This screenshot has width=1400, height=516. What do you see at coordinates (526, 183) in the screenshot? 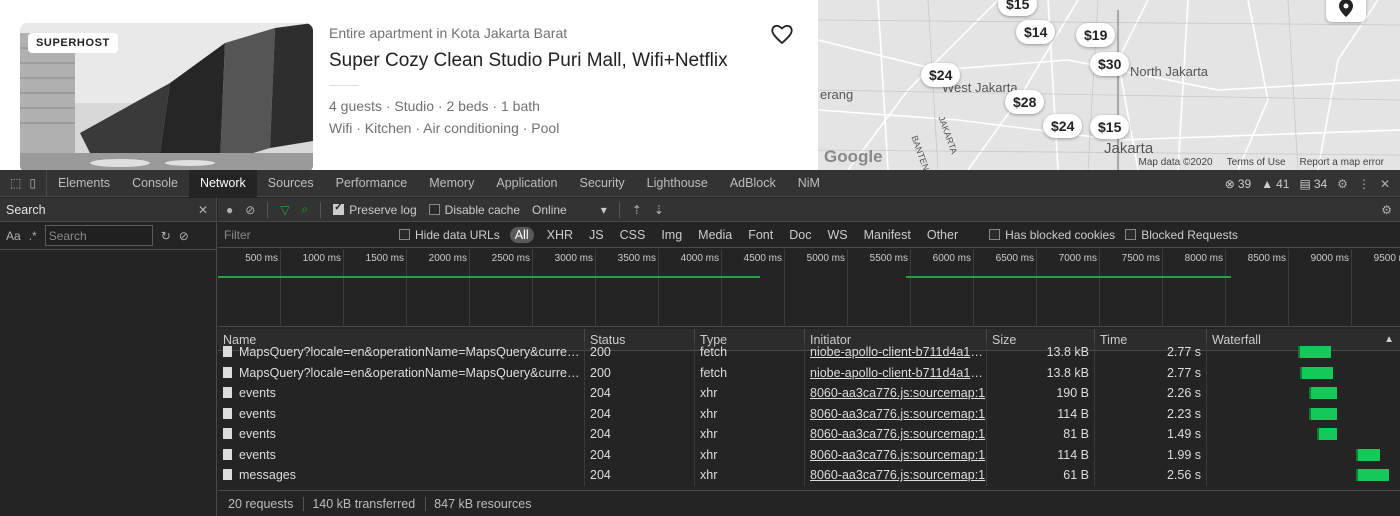
I see `tab-application: Application` at bounding box center [526, 183].